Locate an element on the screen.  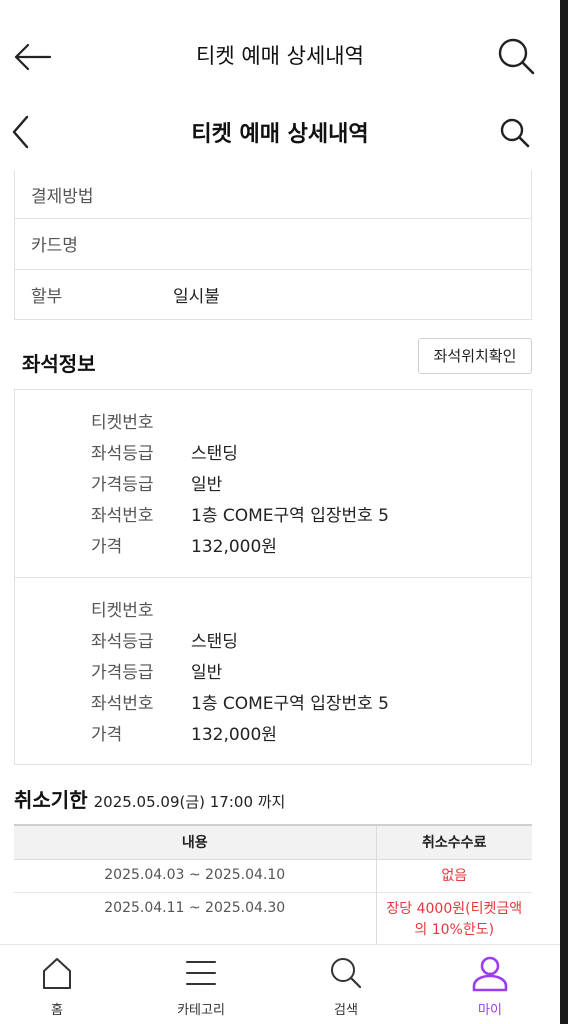
tab-my: 마이 is located at coordinates (490, 984).